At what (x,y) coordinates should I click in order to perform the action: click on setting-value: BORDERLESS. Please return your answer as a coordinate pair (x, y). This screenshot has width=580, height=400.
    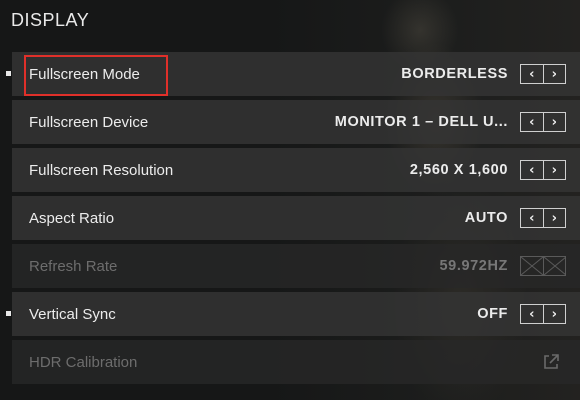
    Looking at the image, I should click on (454, 74).